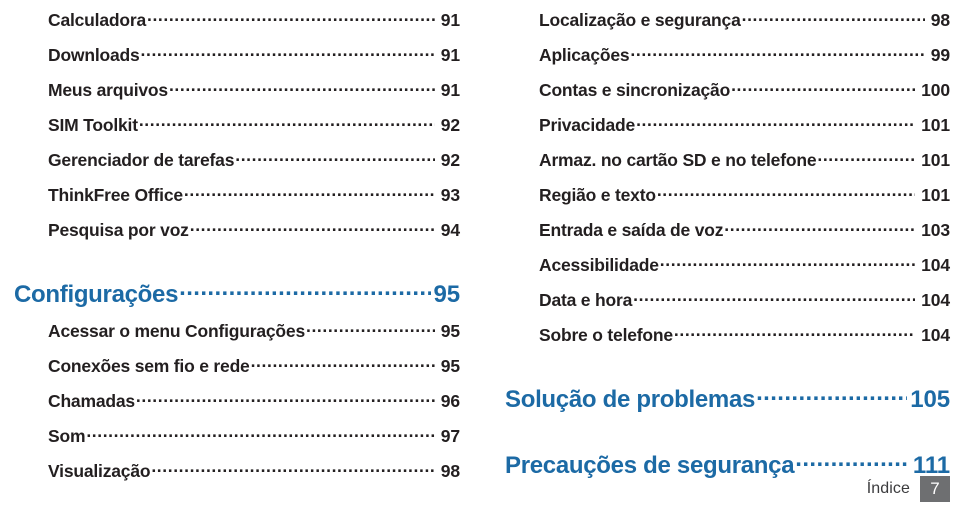  Describe the element at coordinates (237, 97) in the screenshot. I see `toc-entry: Meus arquivos 91` at that location.